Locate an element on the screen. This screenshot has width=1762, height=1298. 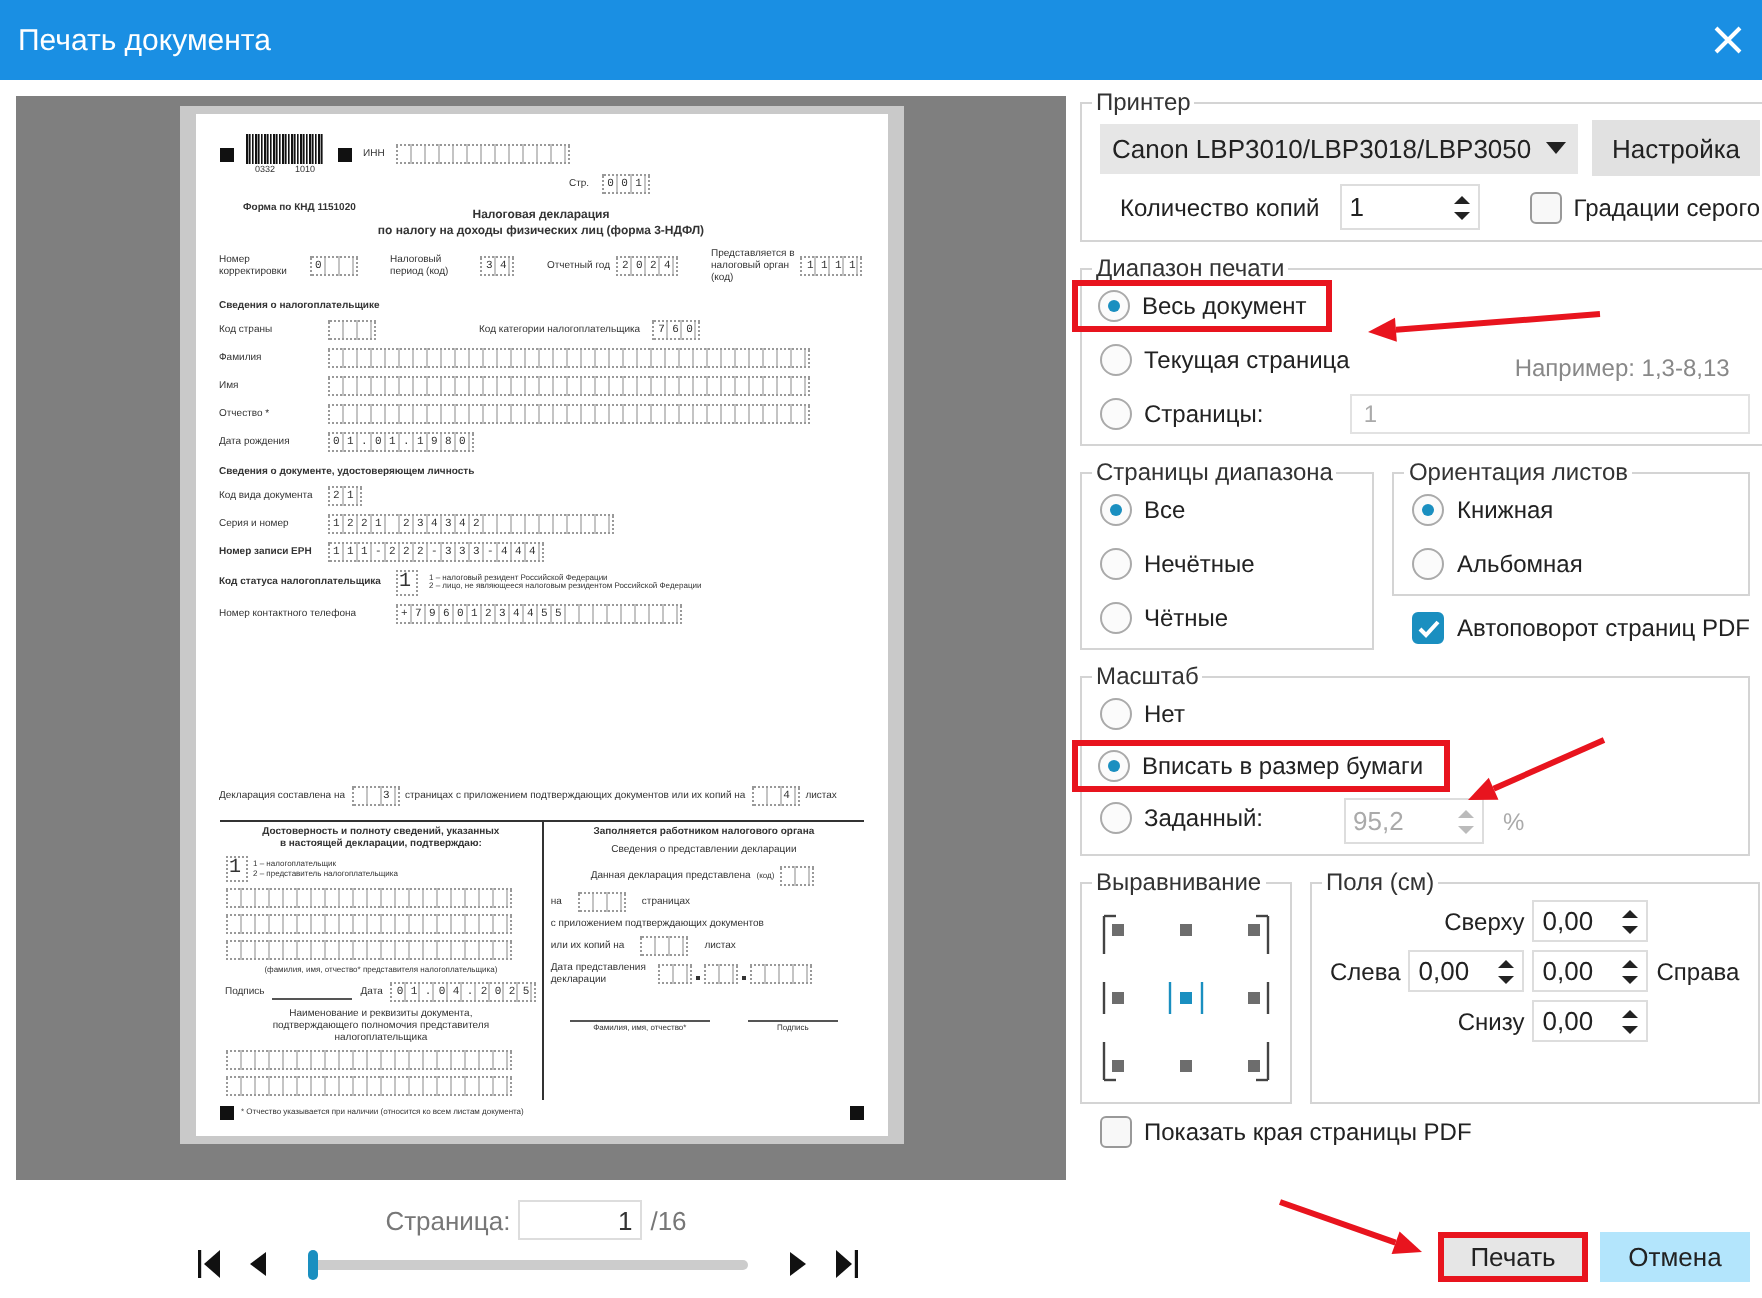
field-label: Количество копий is located at coordinates (1220, 207).